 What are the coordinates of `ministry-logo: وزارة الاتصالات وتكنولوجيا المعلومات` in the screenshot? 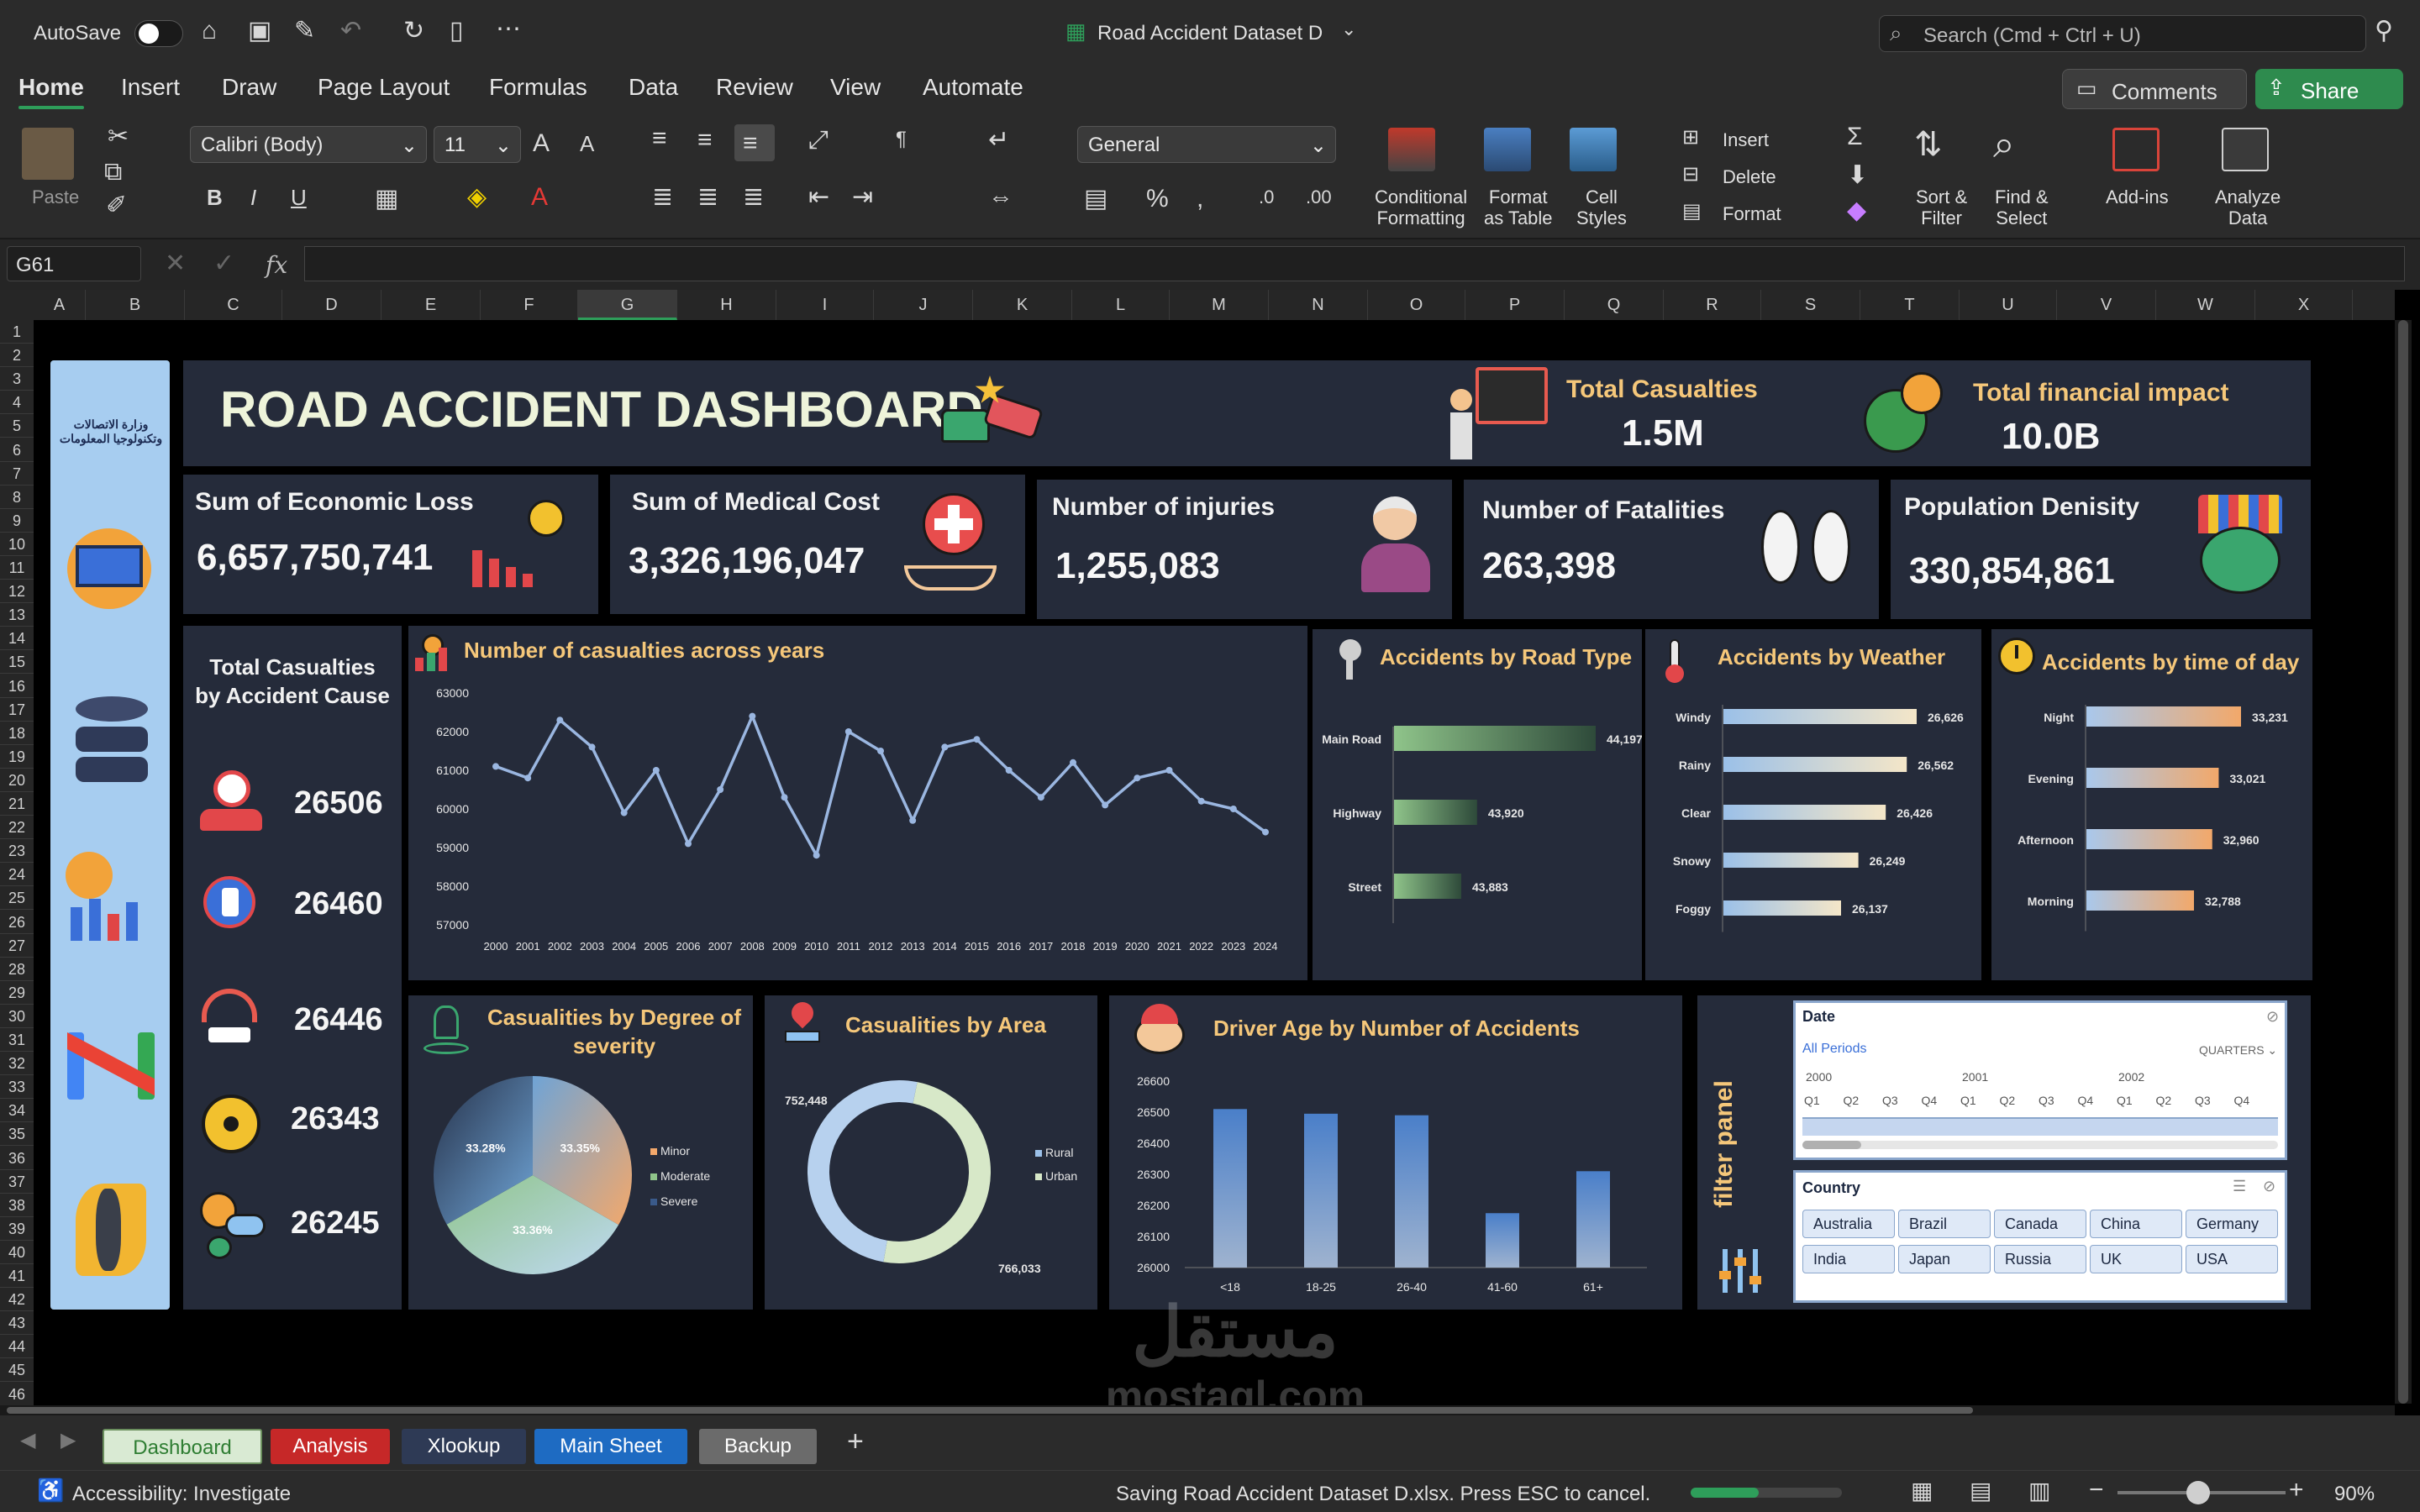 It's located at (111, 428).